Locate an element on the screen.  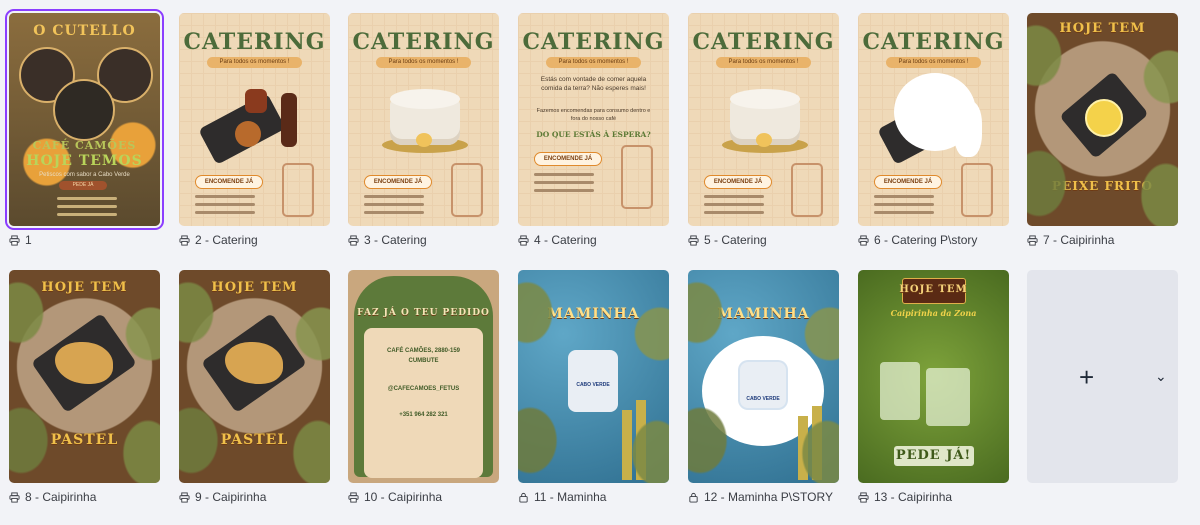
page-thumbnail-9: HOJE TEM PASTEL is located at coordinates (254, 376).